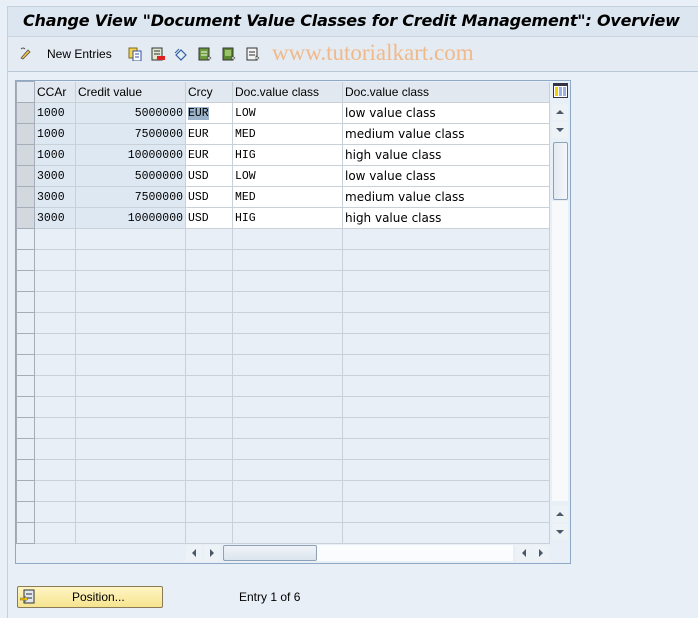 The width and height of the screenshot is (698, 618). I want to click on new-entries-button: New Entries, so click(79, 54).